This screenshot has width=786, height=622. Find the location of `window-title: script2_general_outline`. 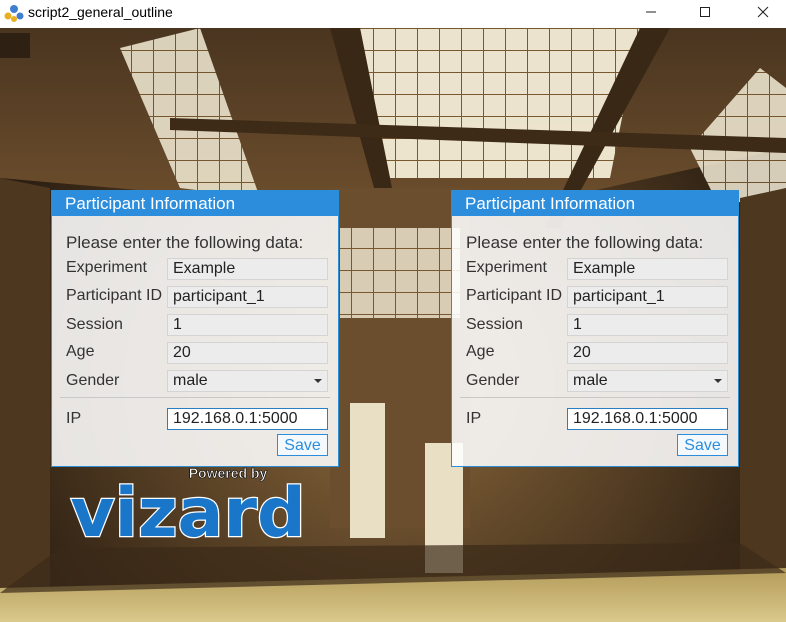

window-title: script2_general_outline is located at coordinates (100, 12).